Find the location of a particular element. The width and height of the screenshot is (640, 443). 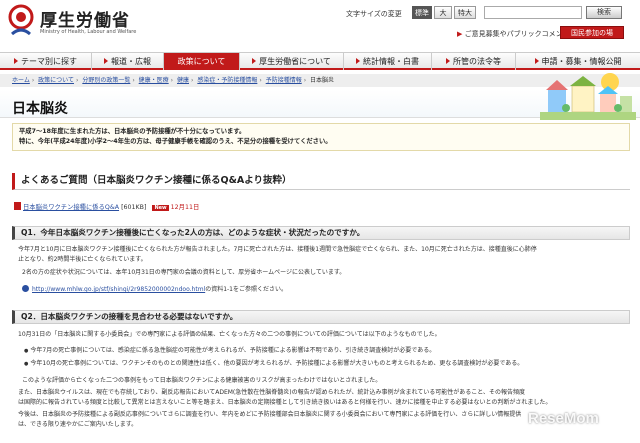

nav-item-theme: テーマ別に探す is located at coordinates (46, 61).